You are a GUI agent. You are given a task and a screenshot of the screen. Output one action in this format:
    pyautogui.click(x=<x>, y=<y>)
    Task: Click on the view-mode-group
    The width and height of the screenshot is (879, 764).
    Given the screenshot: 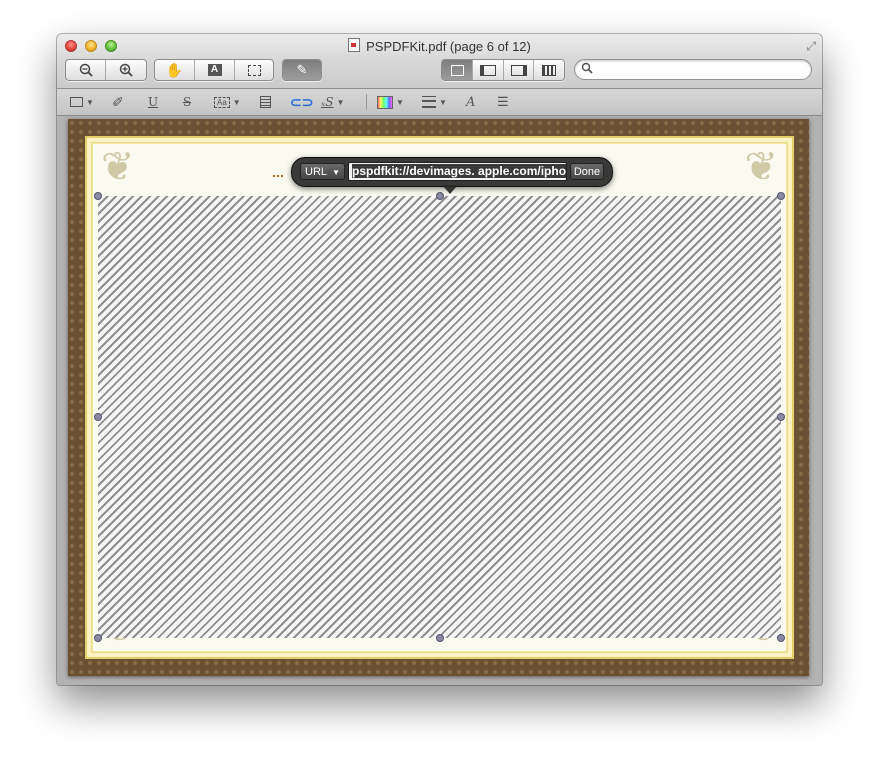 What is the action you would take?
    pyautogui.click(x=503, y=70)
    